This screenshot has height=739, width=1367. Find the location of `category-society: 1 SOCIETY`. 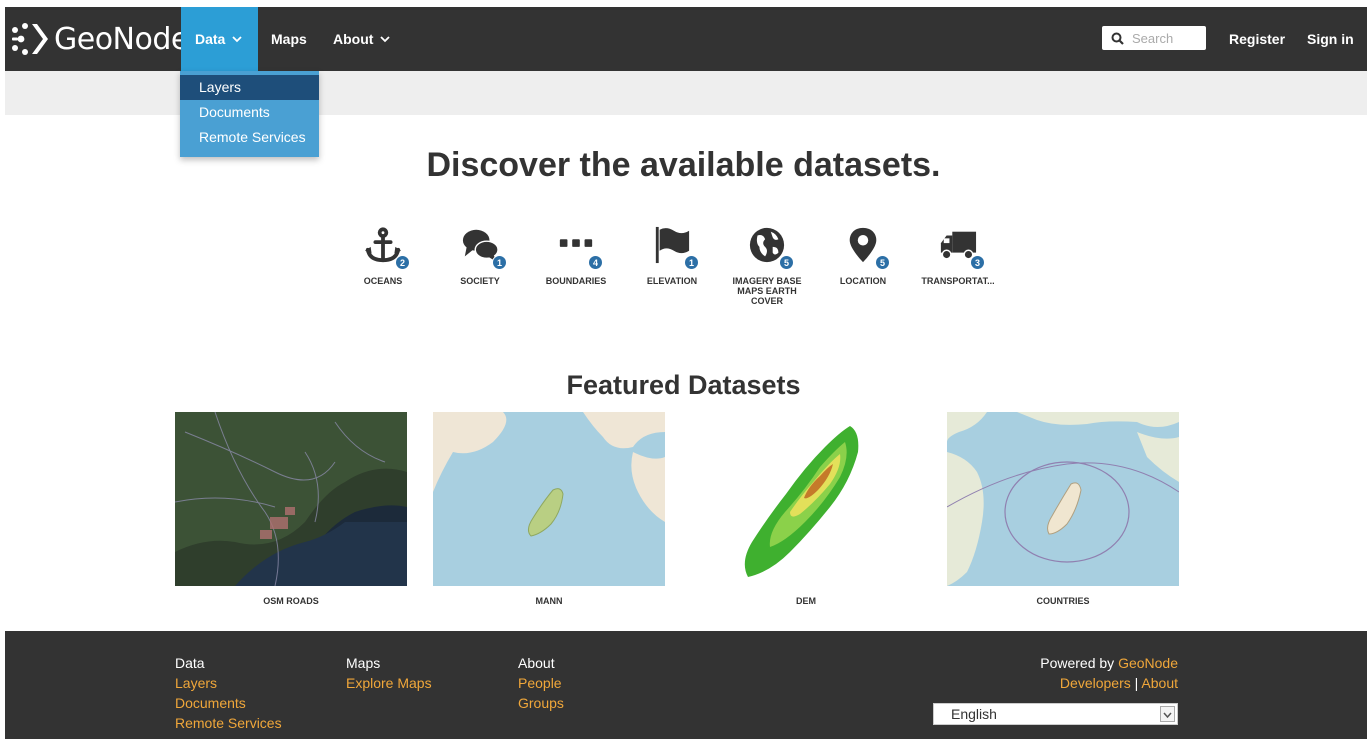

category-society: 1 SOCIETY is located at coordinates (480, 256).